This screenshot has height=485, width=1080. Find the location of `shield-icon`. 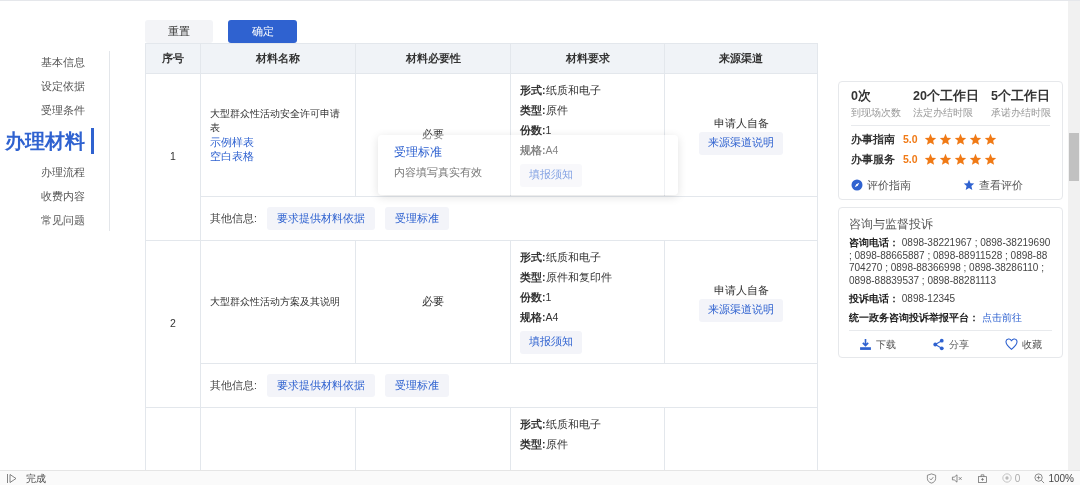

shield-icon is located at coordinates (931, 478).